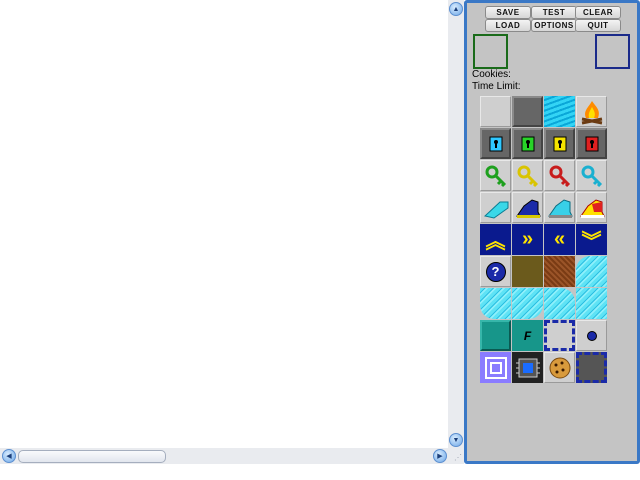  I want to click on tile-lock-red, so click(591, 143).